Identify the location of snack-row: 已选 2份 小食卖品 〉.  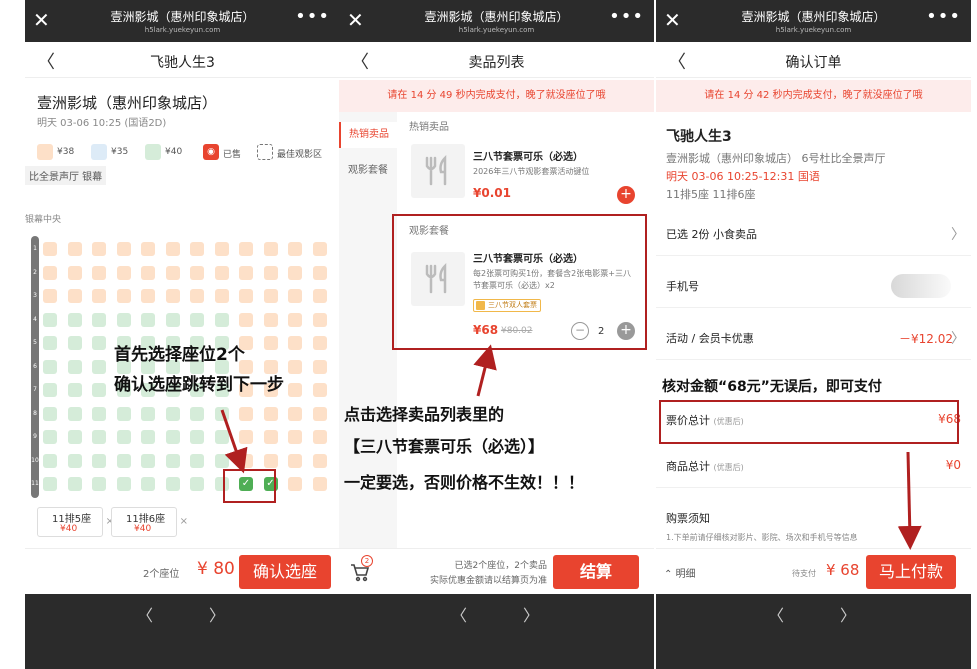
(813, 234).